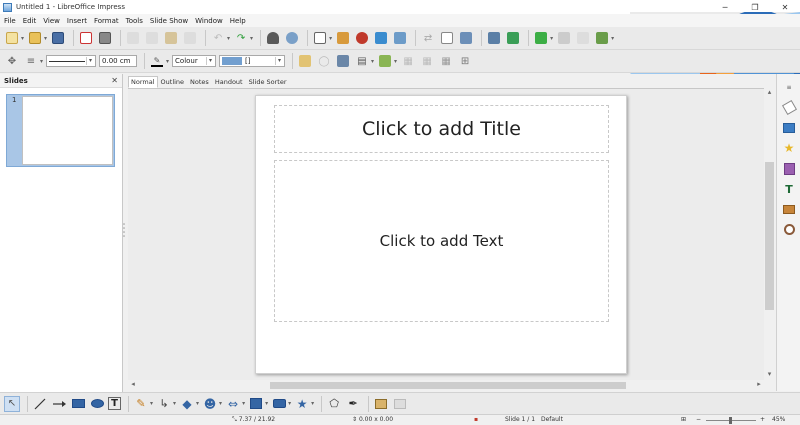 This screenshot has height=425, width=800. I want to click on animation-icon: ★, so click(789, 148).